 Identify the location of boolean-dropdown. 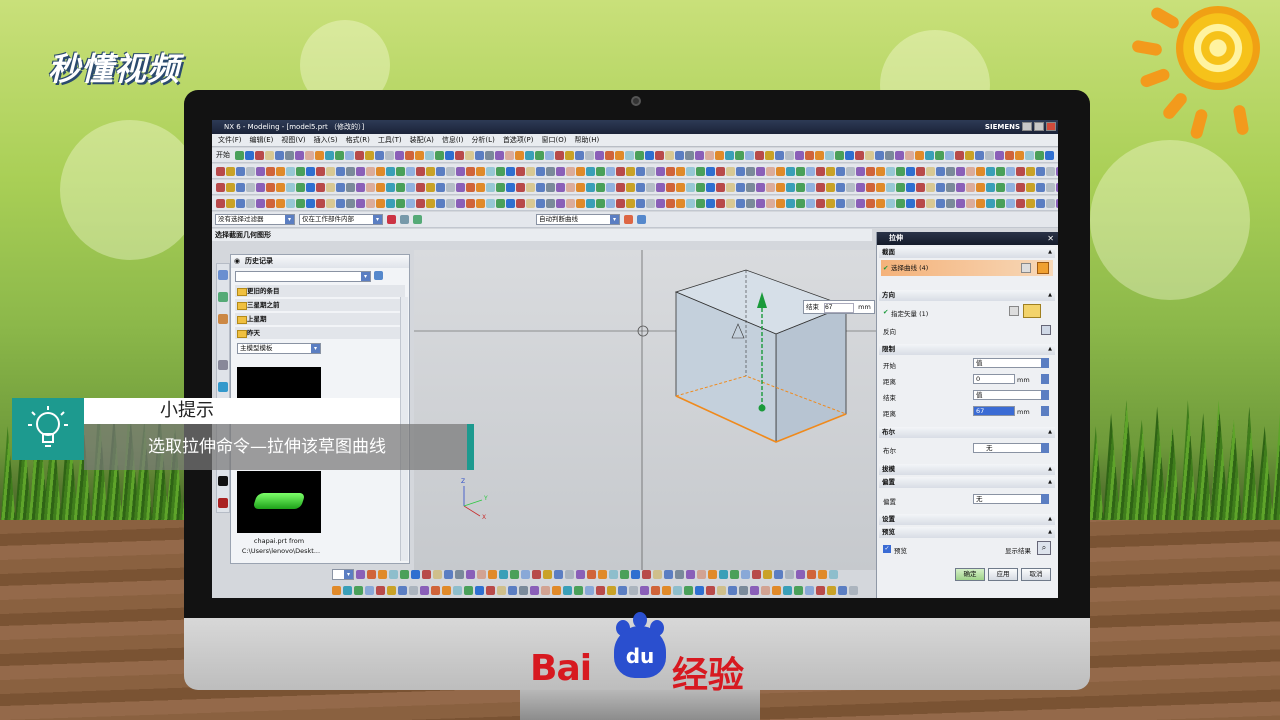
(1045, 448).